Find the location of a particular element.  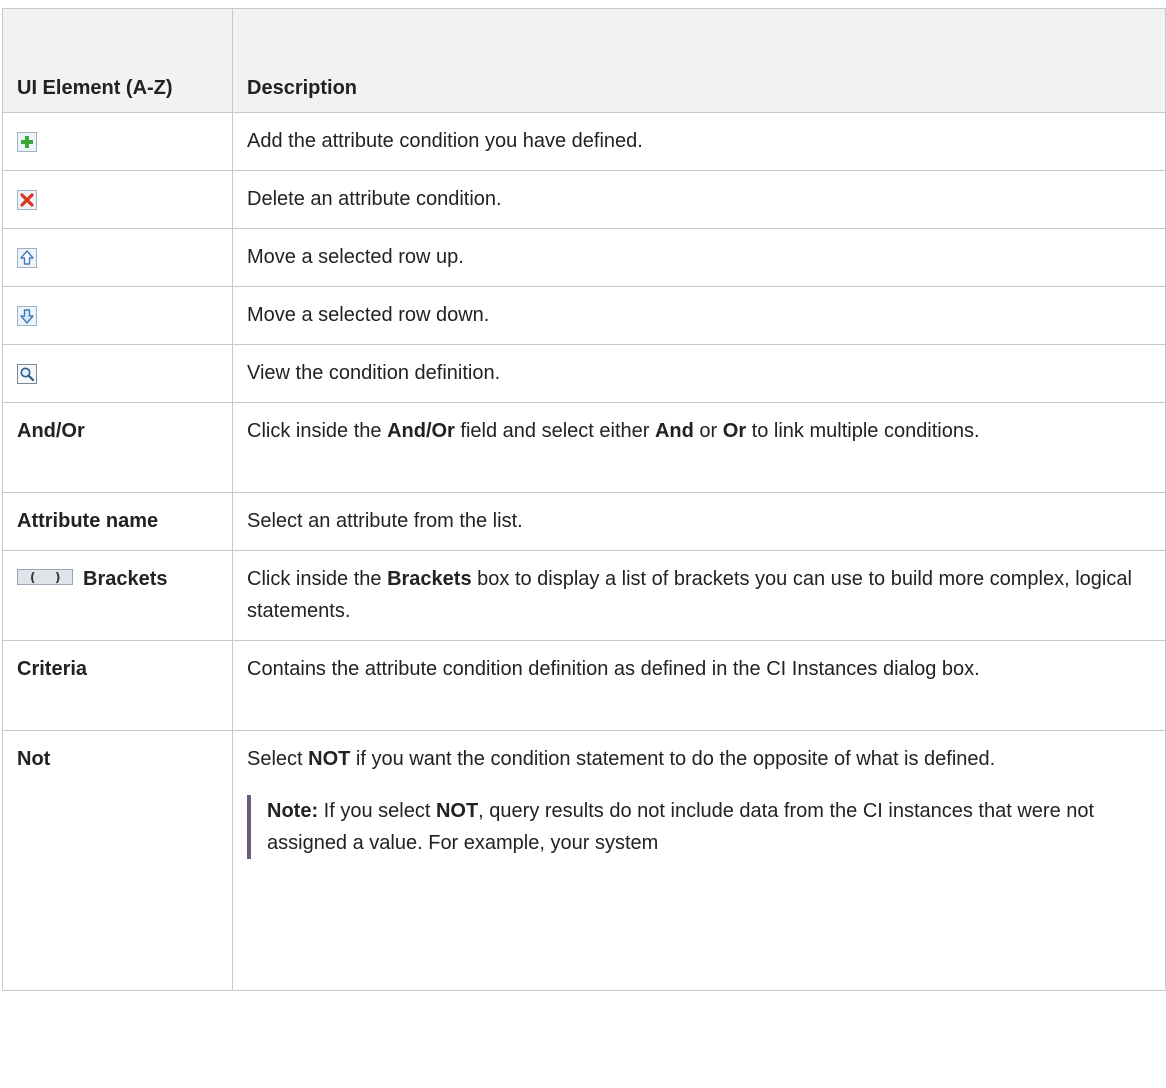

description-cell: Move a selected row down. is located at coordinates (699, 315).